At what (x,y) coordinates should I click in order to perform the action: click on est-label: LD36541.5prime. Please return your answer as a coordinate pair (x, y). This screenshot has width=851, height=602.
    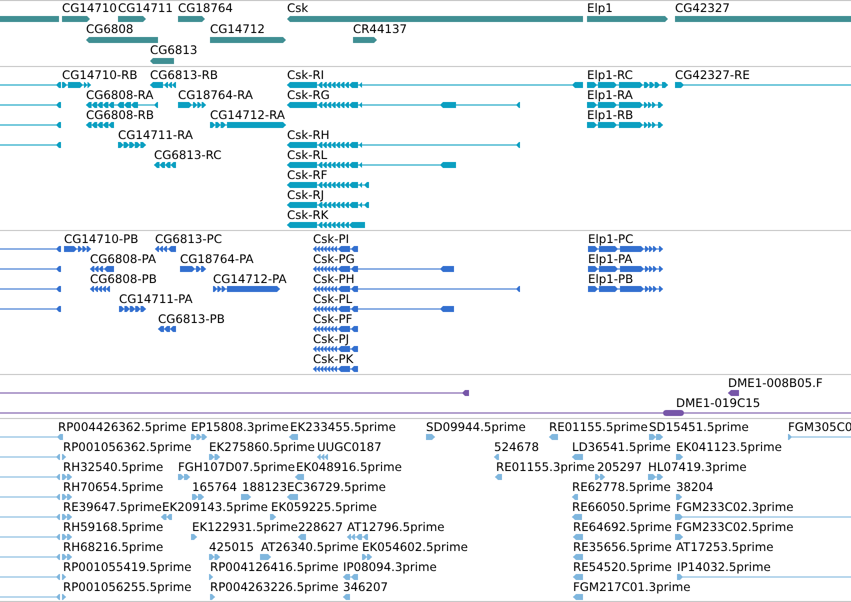
    Looking at the image, I should click on (621, 447).